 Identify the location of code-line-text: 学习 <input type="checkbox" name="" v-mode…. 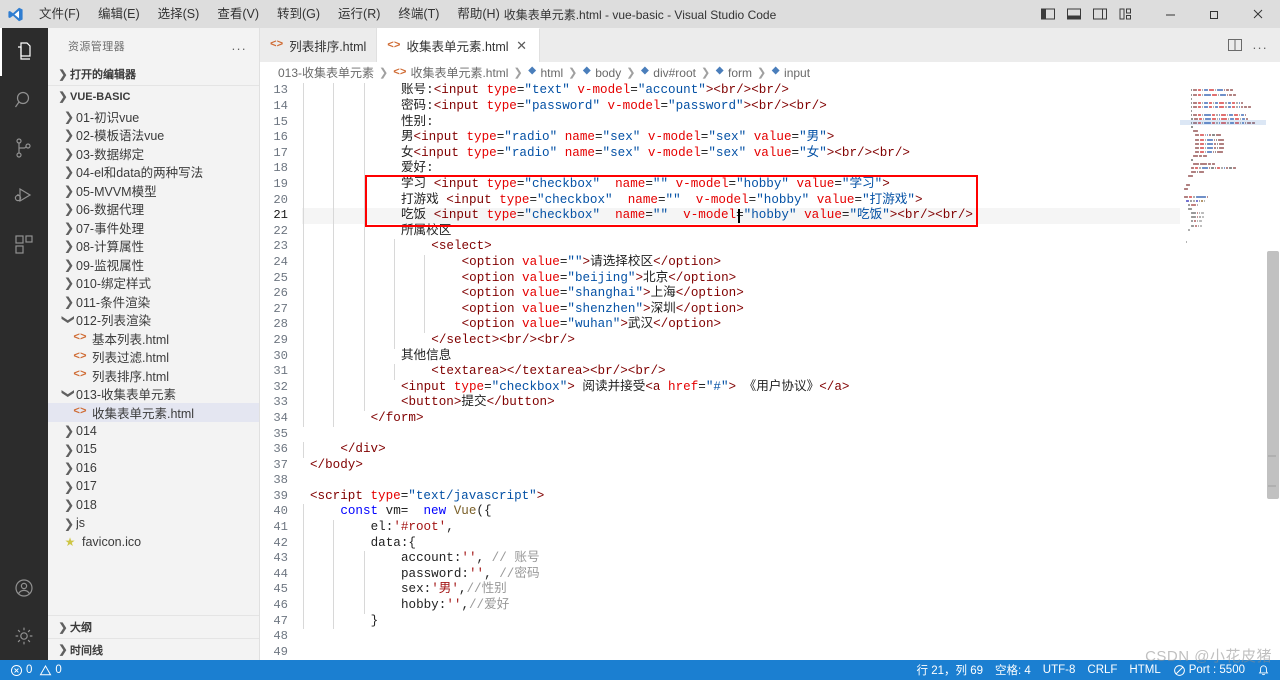
(741, 185).